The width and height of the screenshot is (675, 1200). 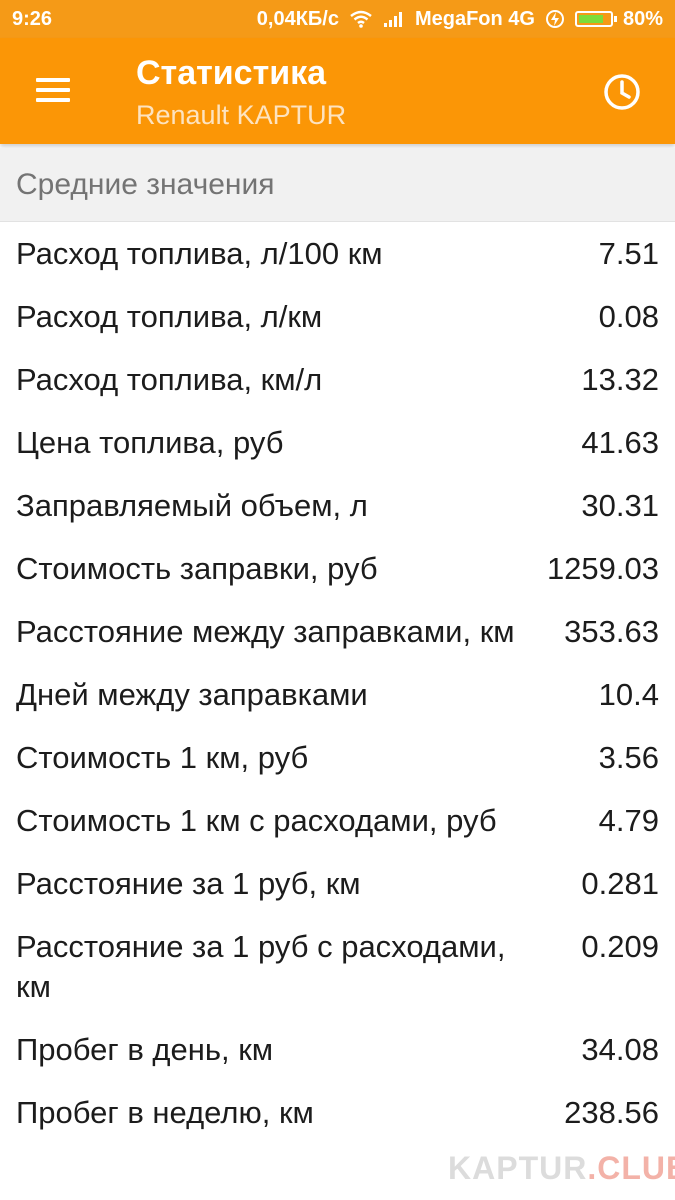 What do you see at coordinates (628, 253) in the screenshot?
I see `stat-value: 7.51` at bounding box center [628, 253].